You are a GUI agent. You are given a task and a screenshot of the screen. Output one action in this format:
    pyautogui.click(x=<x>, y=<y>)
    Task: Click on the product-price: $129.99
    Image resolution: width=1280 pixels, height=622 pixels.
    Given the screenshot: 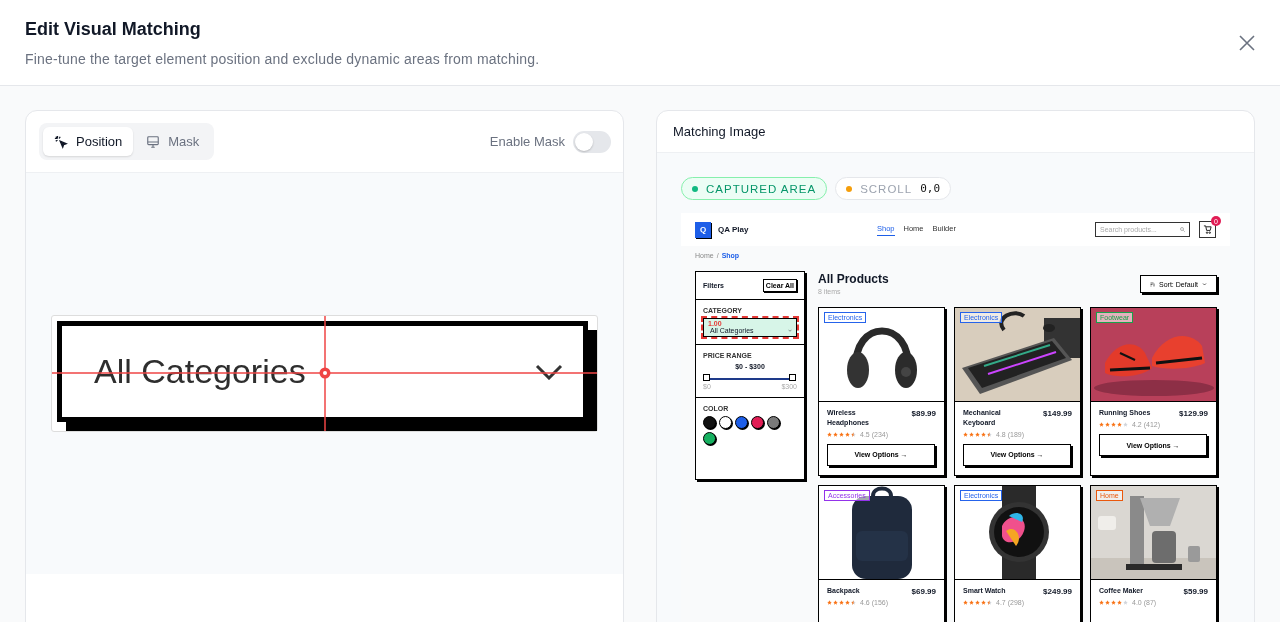 What is the action you would take?
    pyautogui.click(x=1193, y=413)
    